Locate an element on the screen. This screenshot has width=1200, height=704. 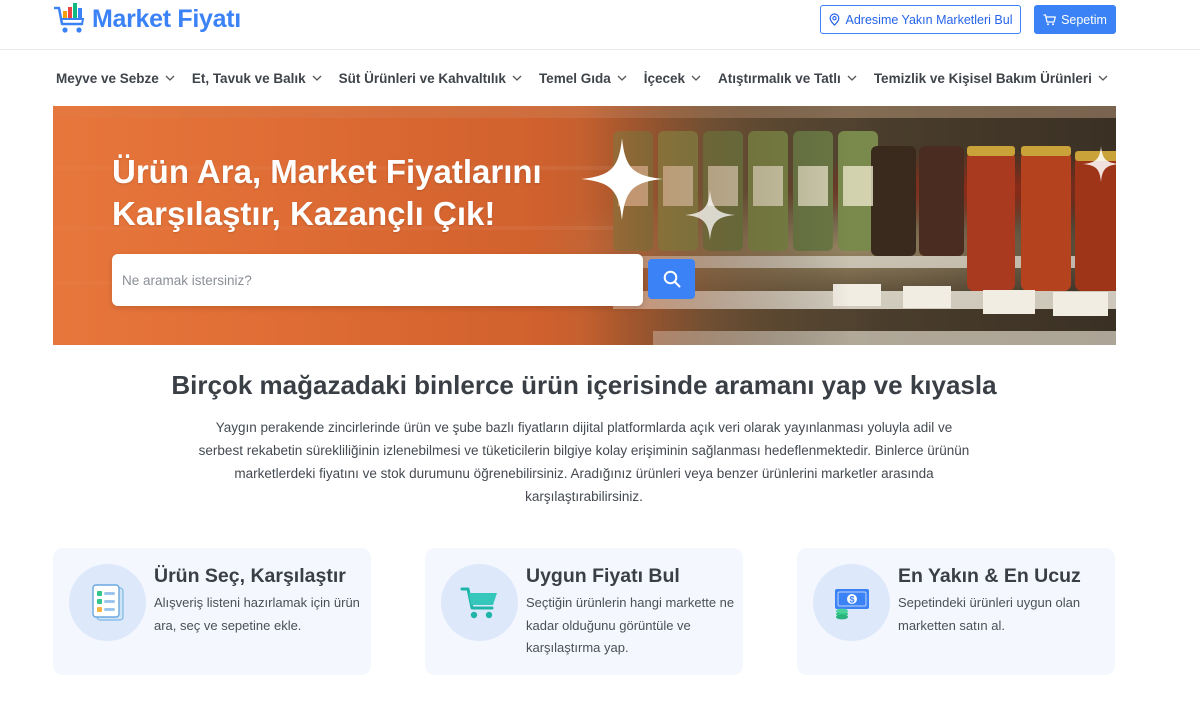
nav-item-label: Temizlik ve Kişisel Bakım Ürünleri is located at coordinates (982, 78).